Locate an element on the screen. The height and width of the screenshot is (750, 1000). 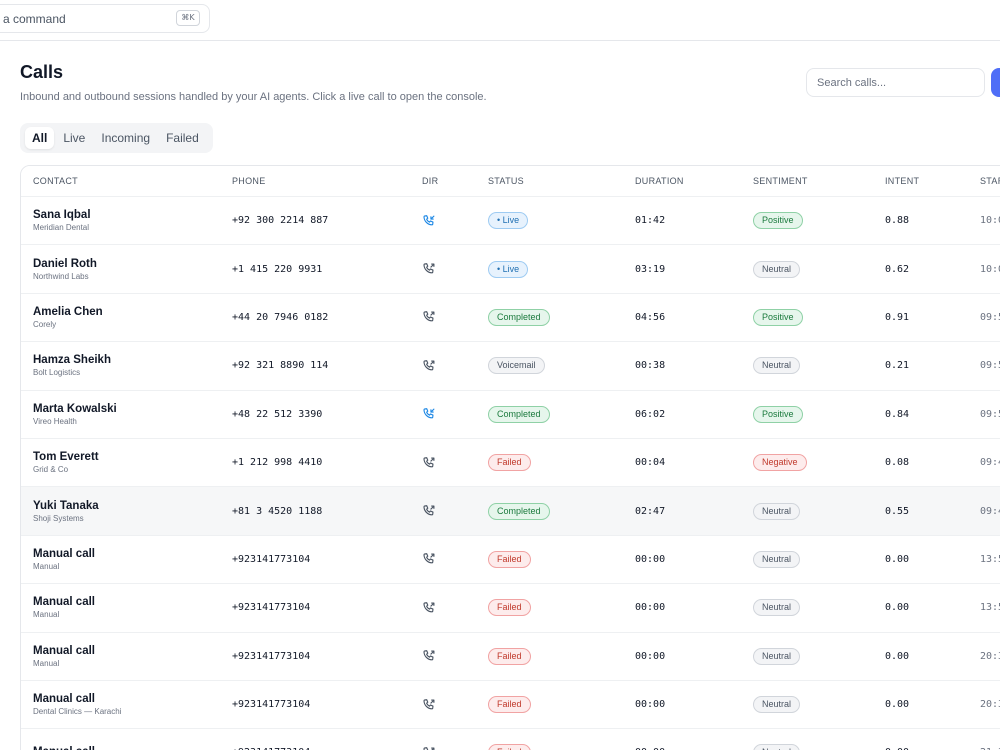
column-header-intent: INTENT is located at coordinates (902, 181).